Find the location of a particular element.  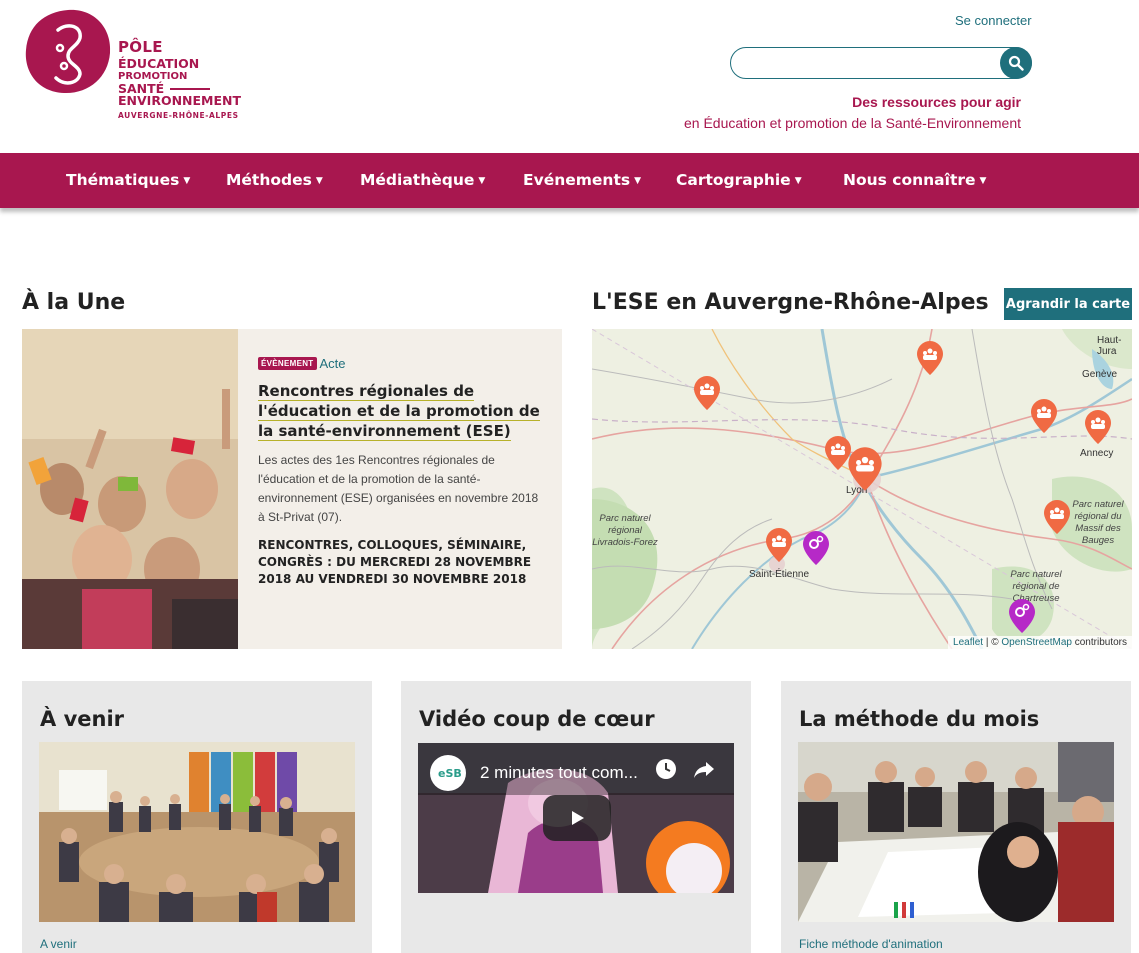

map-section-title: L'ESE en Auvergne-Rhône-Alpes is located at coordinates (790, 302).